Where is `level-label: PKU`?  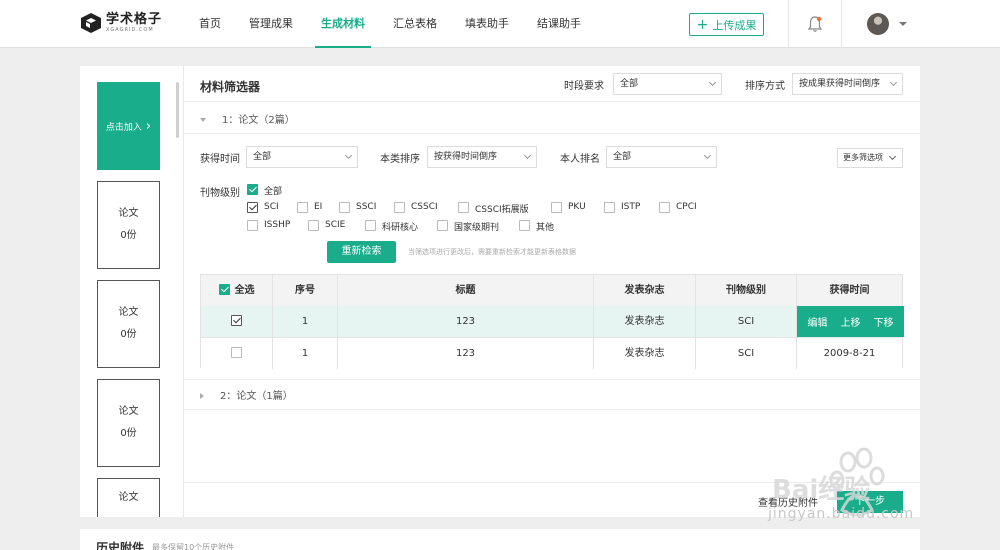 level-label: PKU is located at coordinates (577, 207).